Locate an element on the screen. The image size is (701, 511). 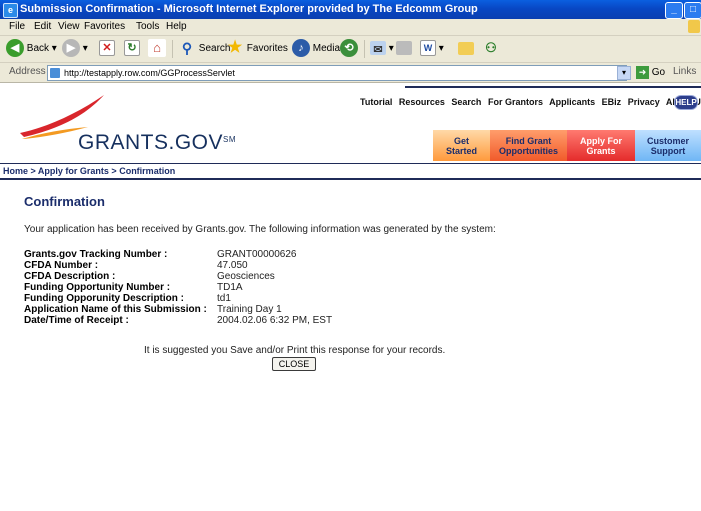
go-button: ➜ Go is located at coordinates (650, 72).